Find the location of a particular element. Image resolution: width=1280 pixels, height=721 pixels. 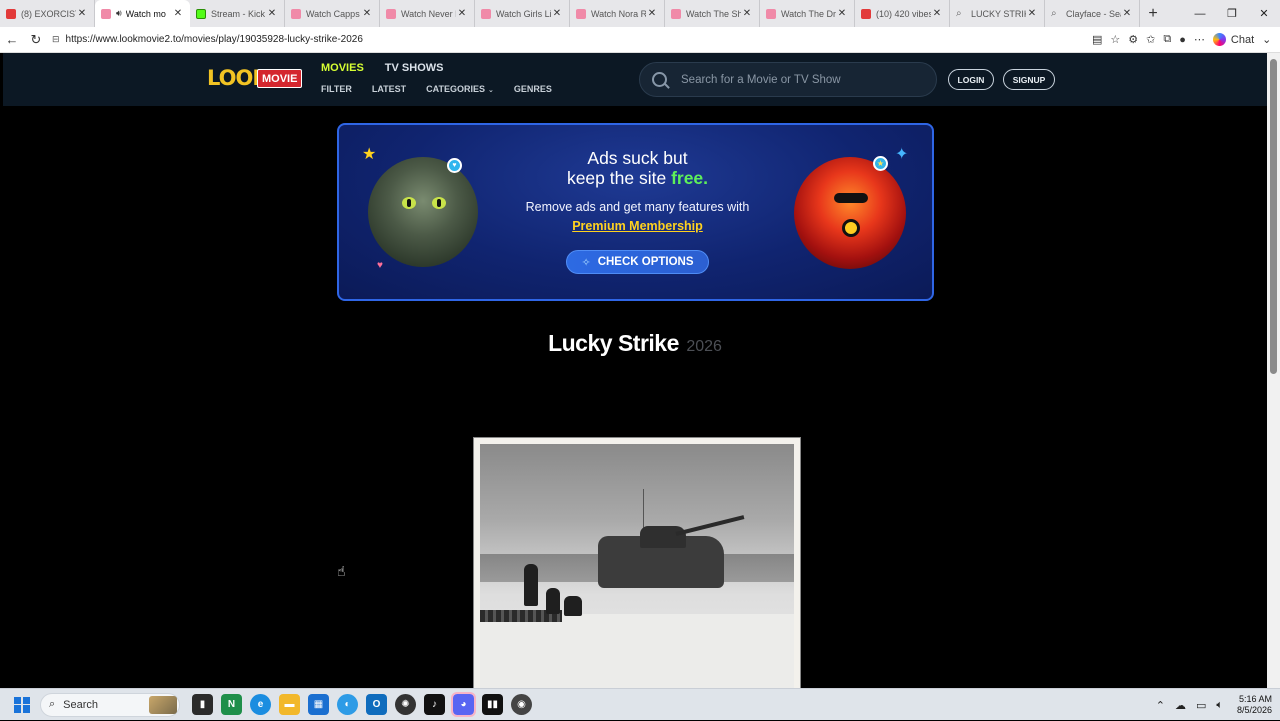

volume-icon: 🔈︎ is located at coordinates (1219, 705).